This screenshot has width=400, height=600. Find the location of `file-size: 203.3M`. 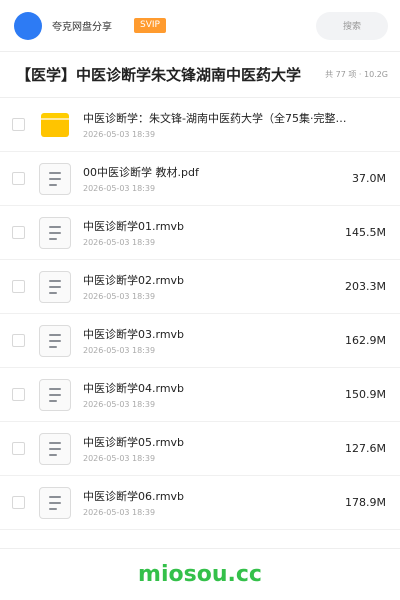

file-size: 203.3M is located at coordinates (365, 286).